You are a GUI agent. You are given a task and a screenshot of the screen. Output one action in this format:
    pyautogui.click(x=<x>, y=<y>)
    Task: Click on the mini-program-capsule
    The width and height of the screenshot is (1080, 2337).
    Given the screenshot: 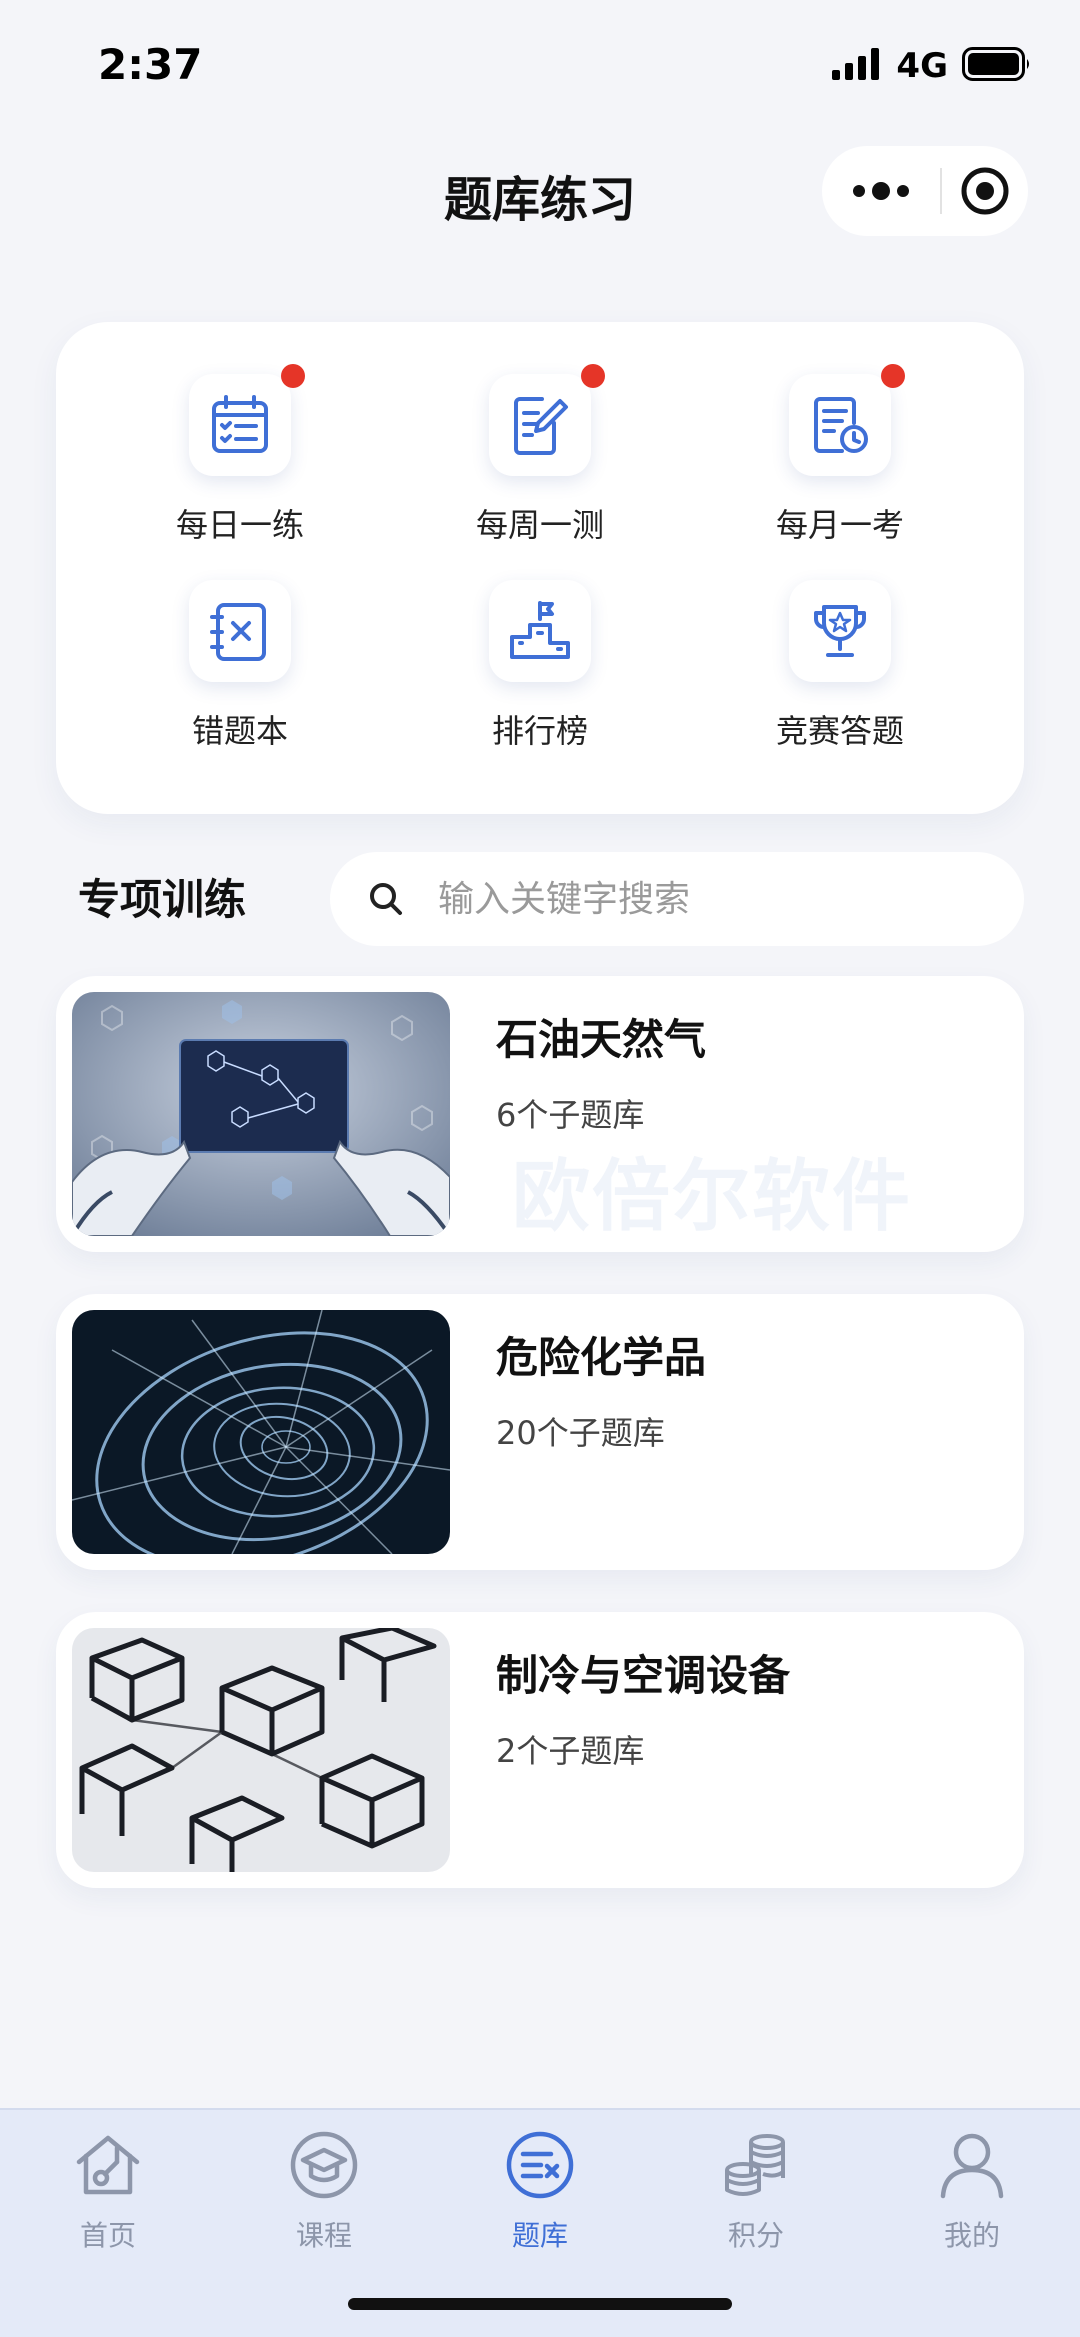 What is the action you would take?
    pyautogui.click(x=925, y=191)
    